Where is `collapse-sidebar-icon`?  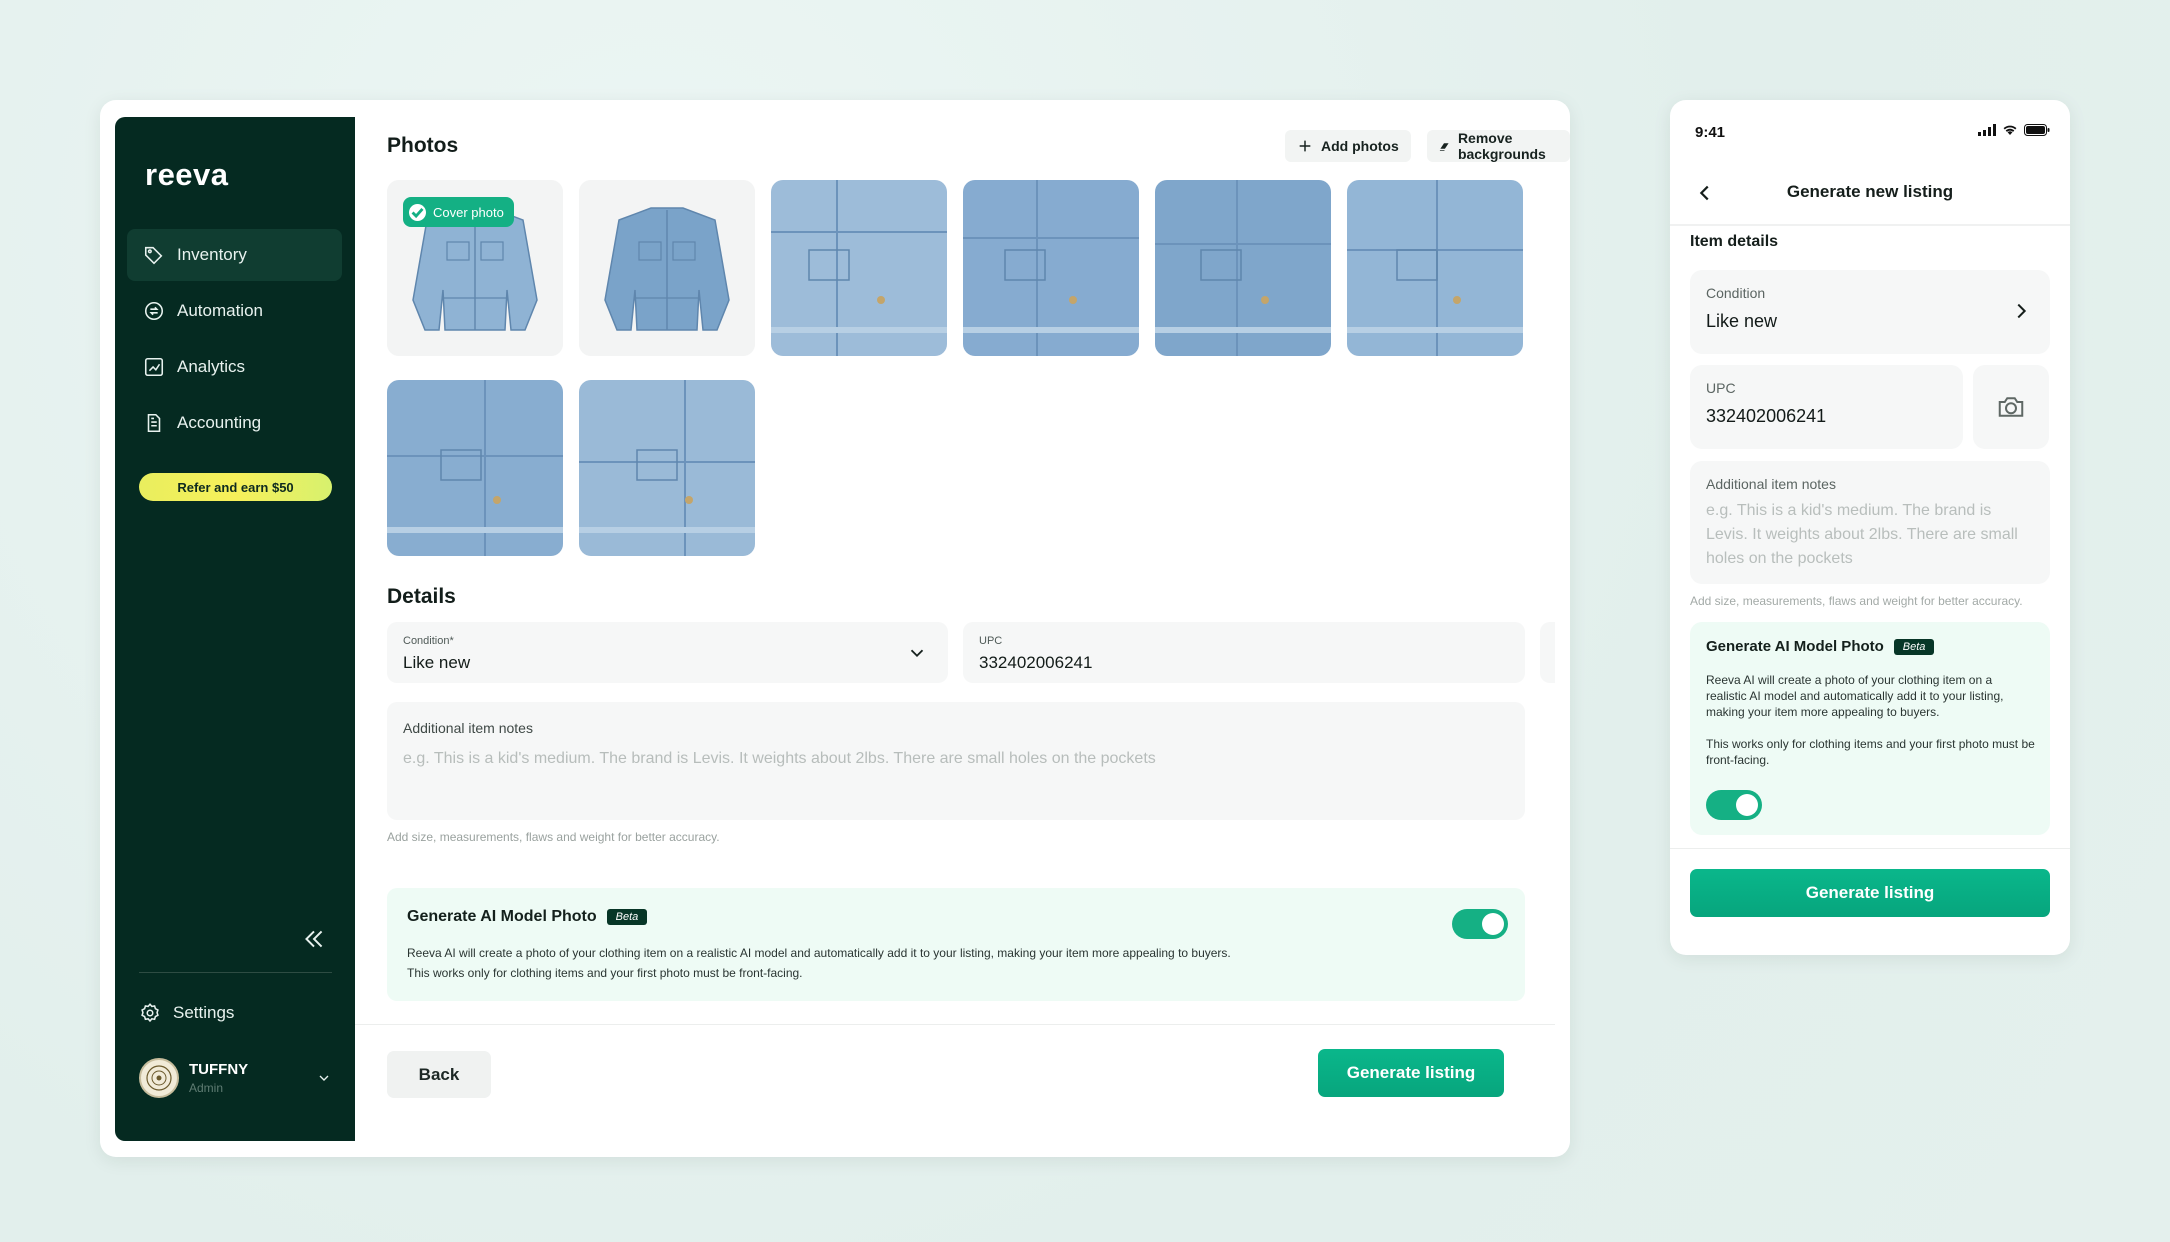 collapse-sidebar-icon is located at coordinates (314, 939).